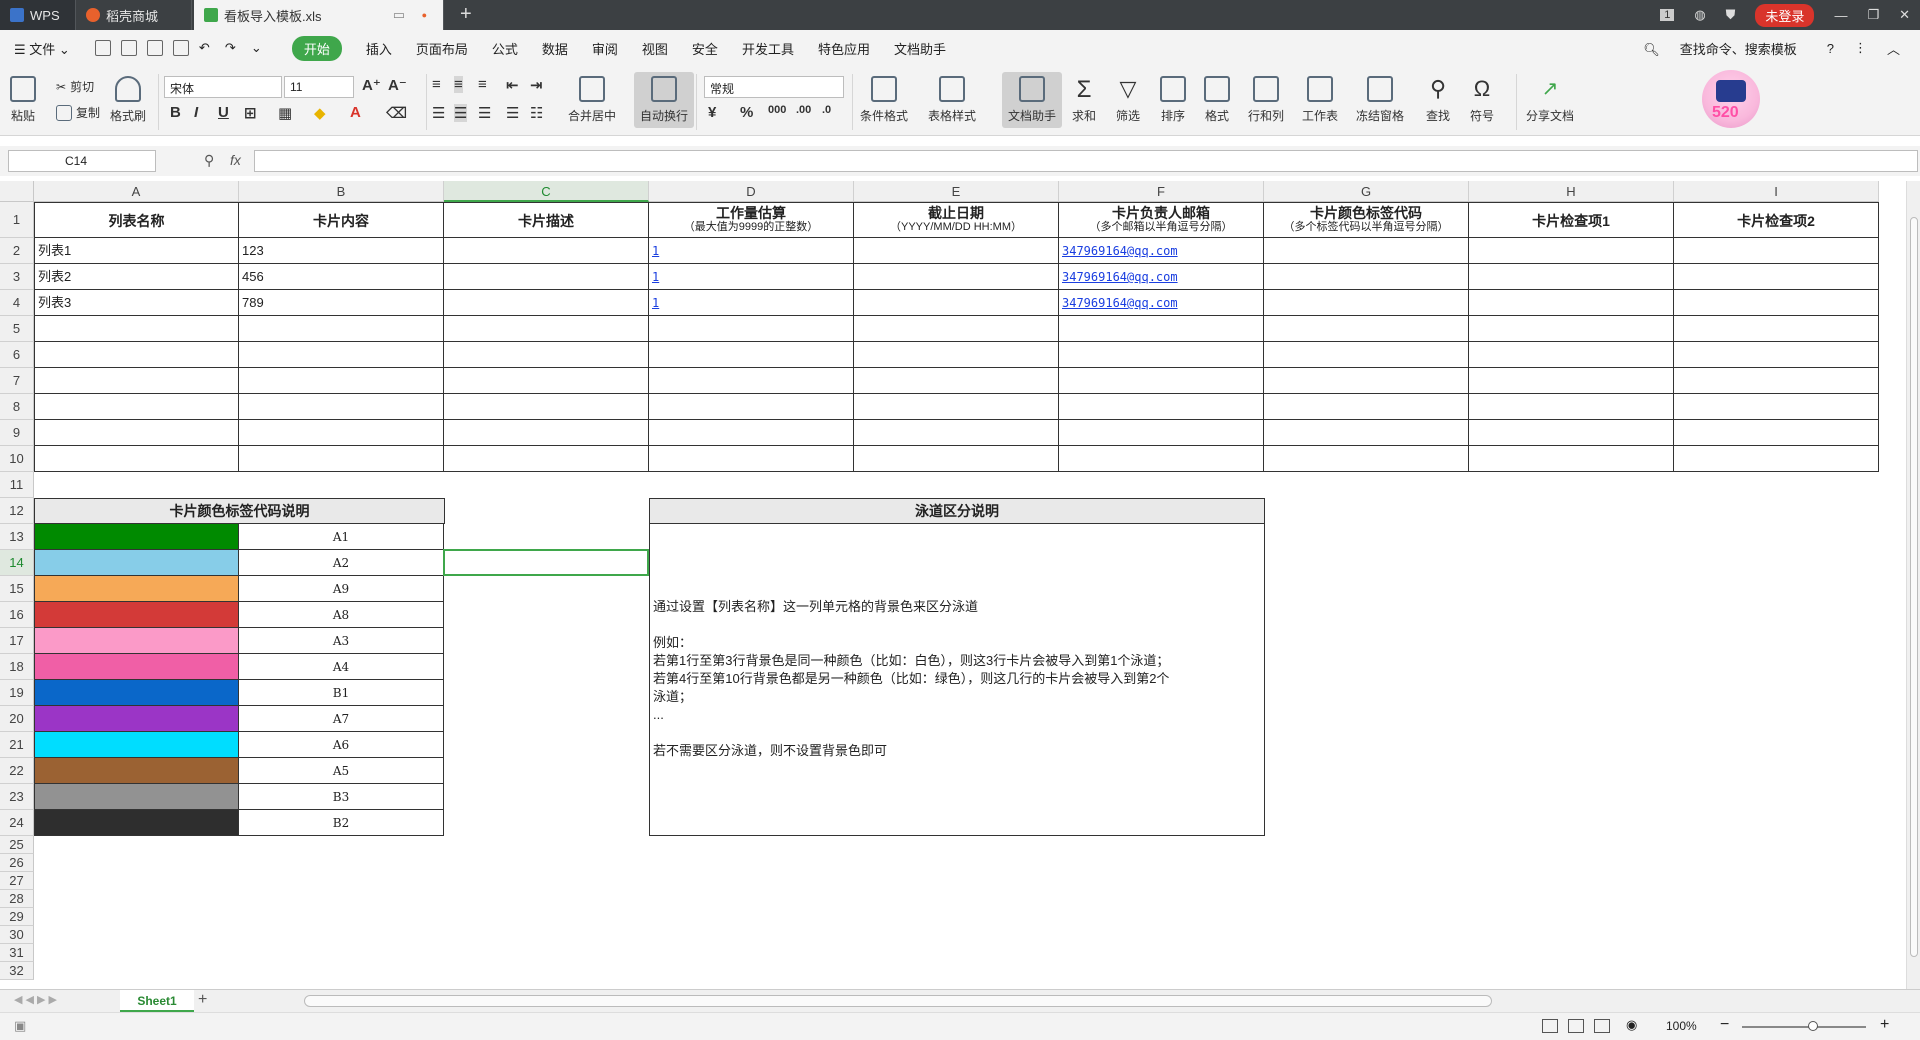  What do you see at coordinates (17, 771) in the screenshot?
I see `row-header: 22` at bounding box center [17, 771].